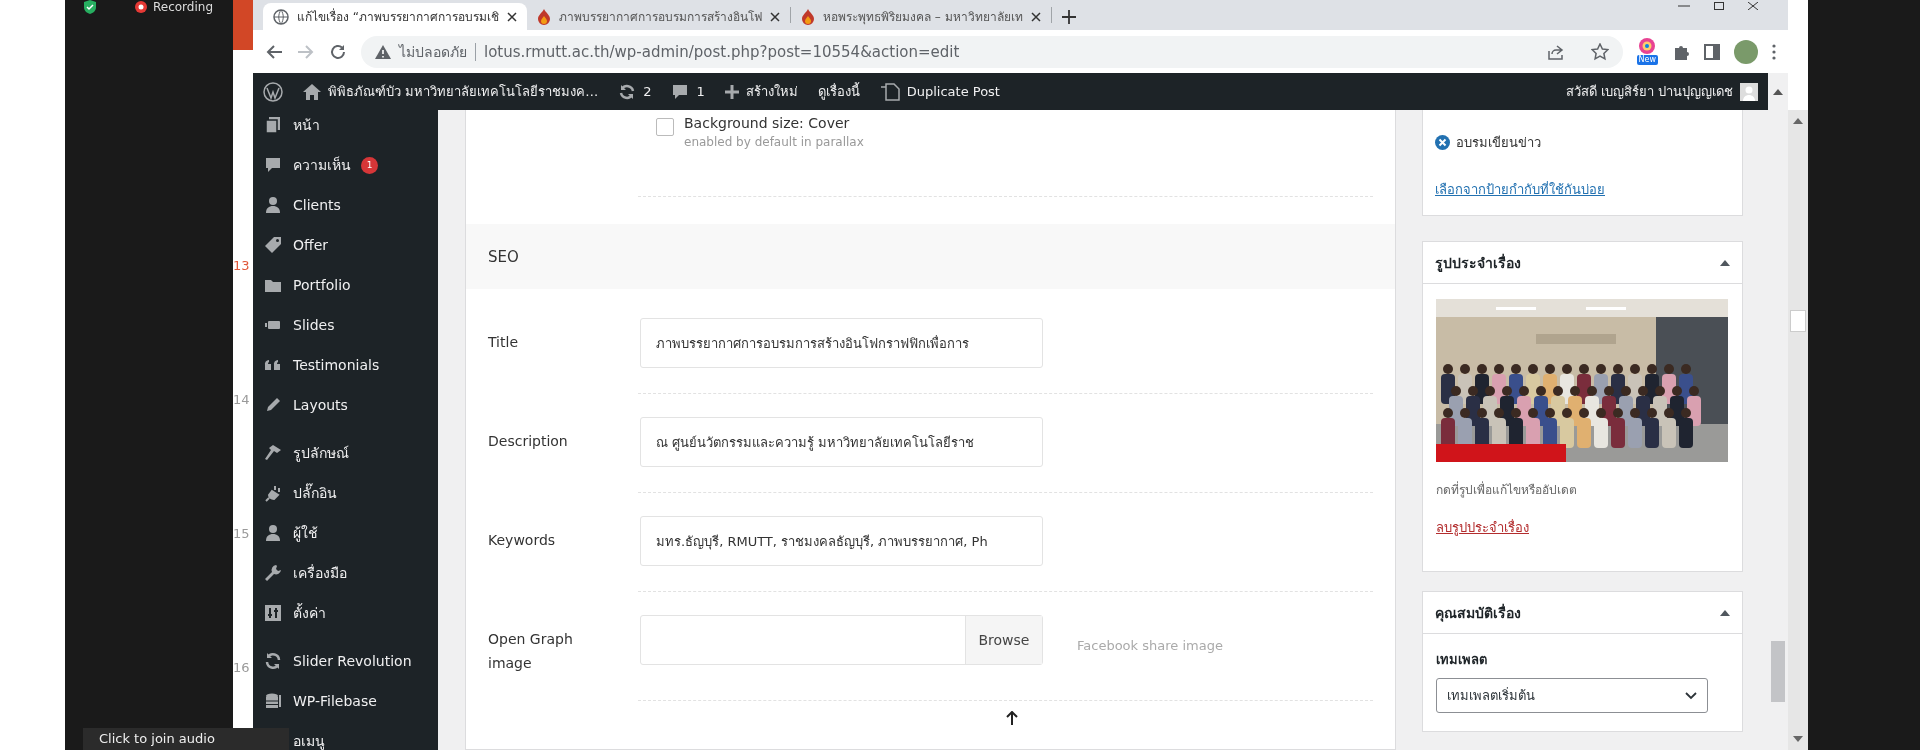  What do you see at coordinates (241, 533) in the screenshot?
I see `line-number: 15` at bounding box center [241, 533].